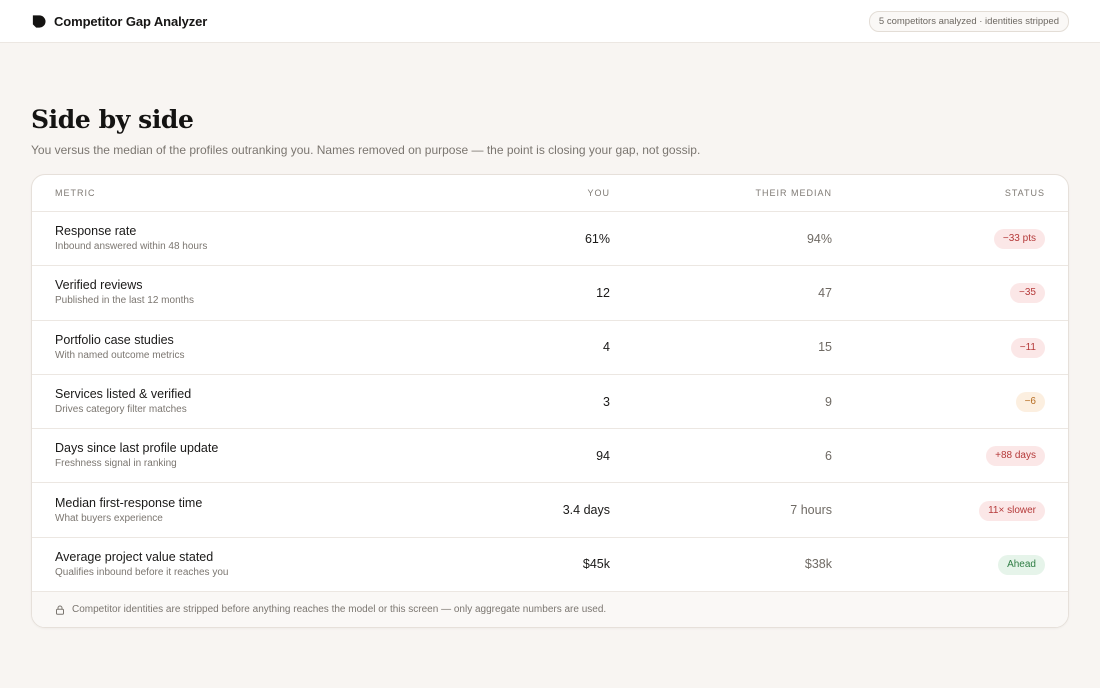 This screenshot has height=688, width=1100. Describe the element at coordinates (142, 572) in the screenshot. I see `metric-description: Qualifies inbound before it reaches you` at that location.